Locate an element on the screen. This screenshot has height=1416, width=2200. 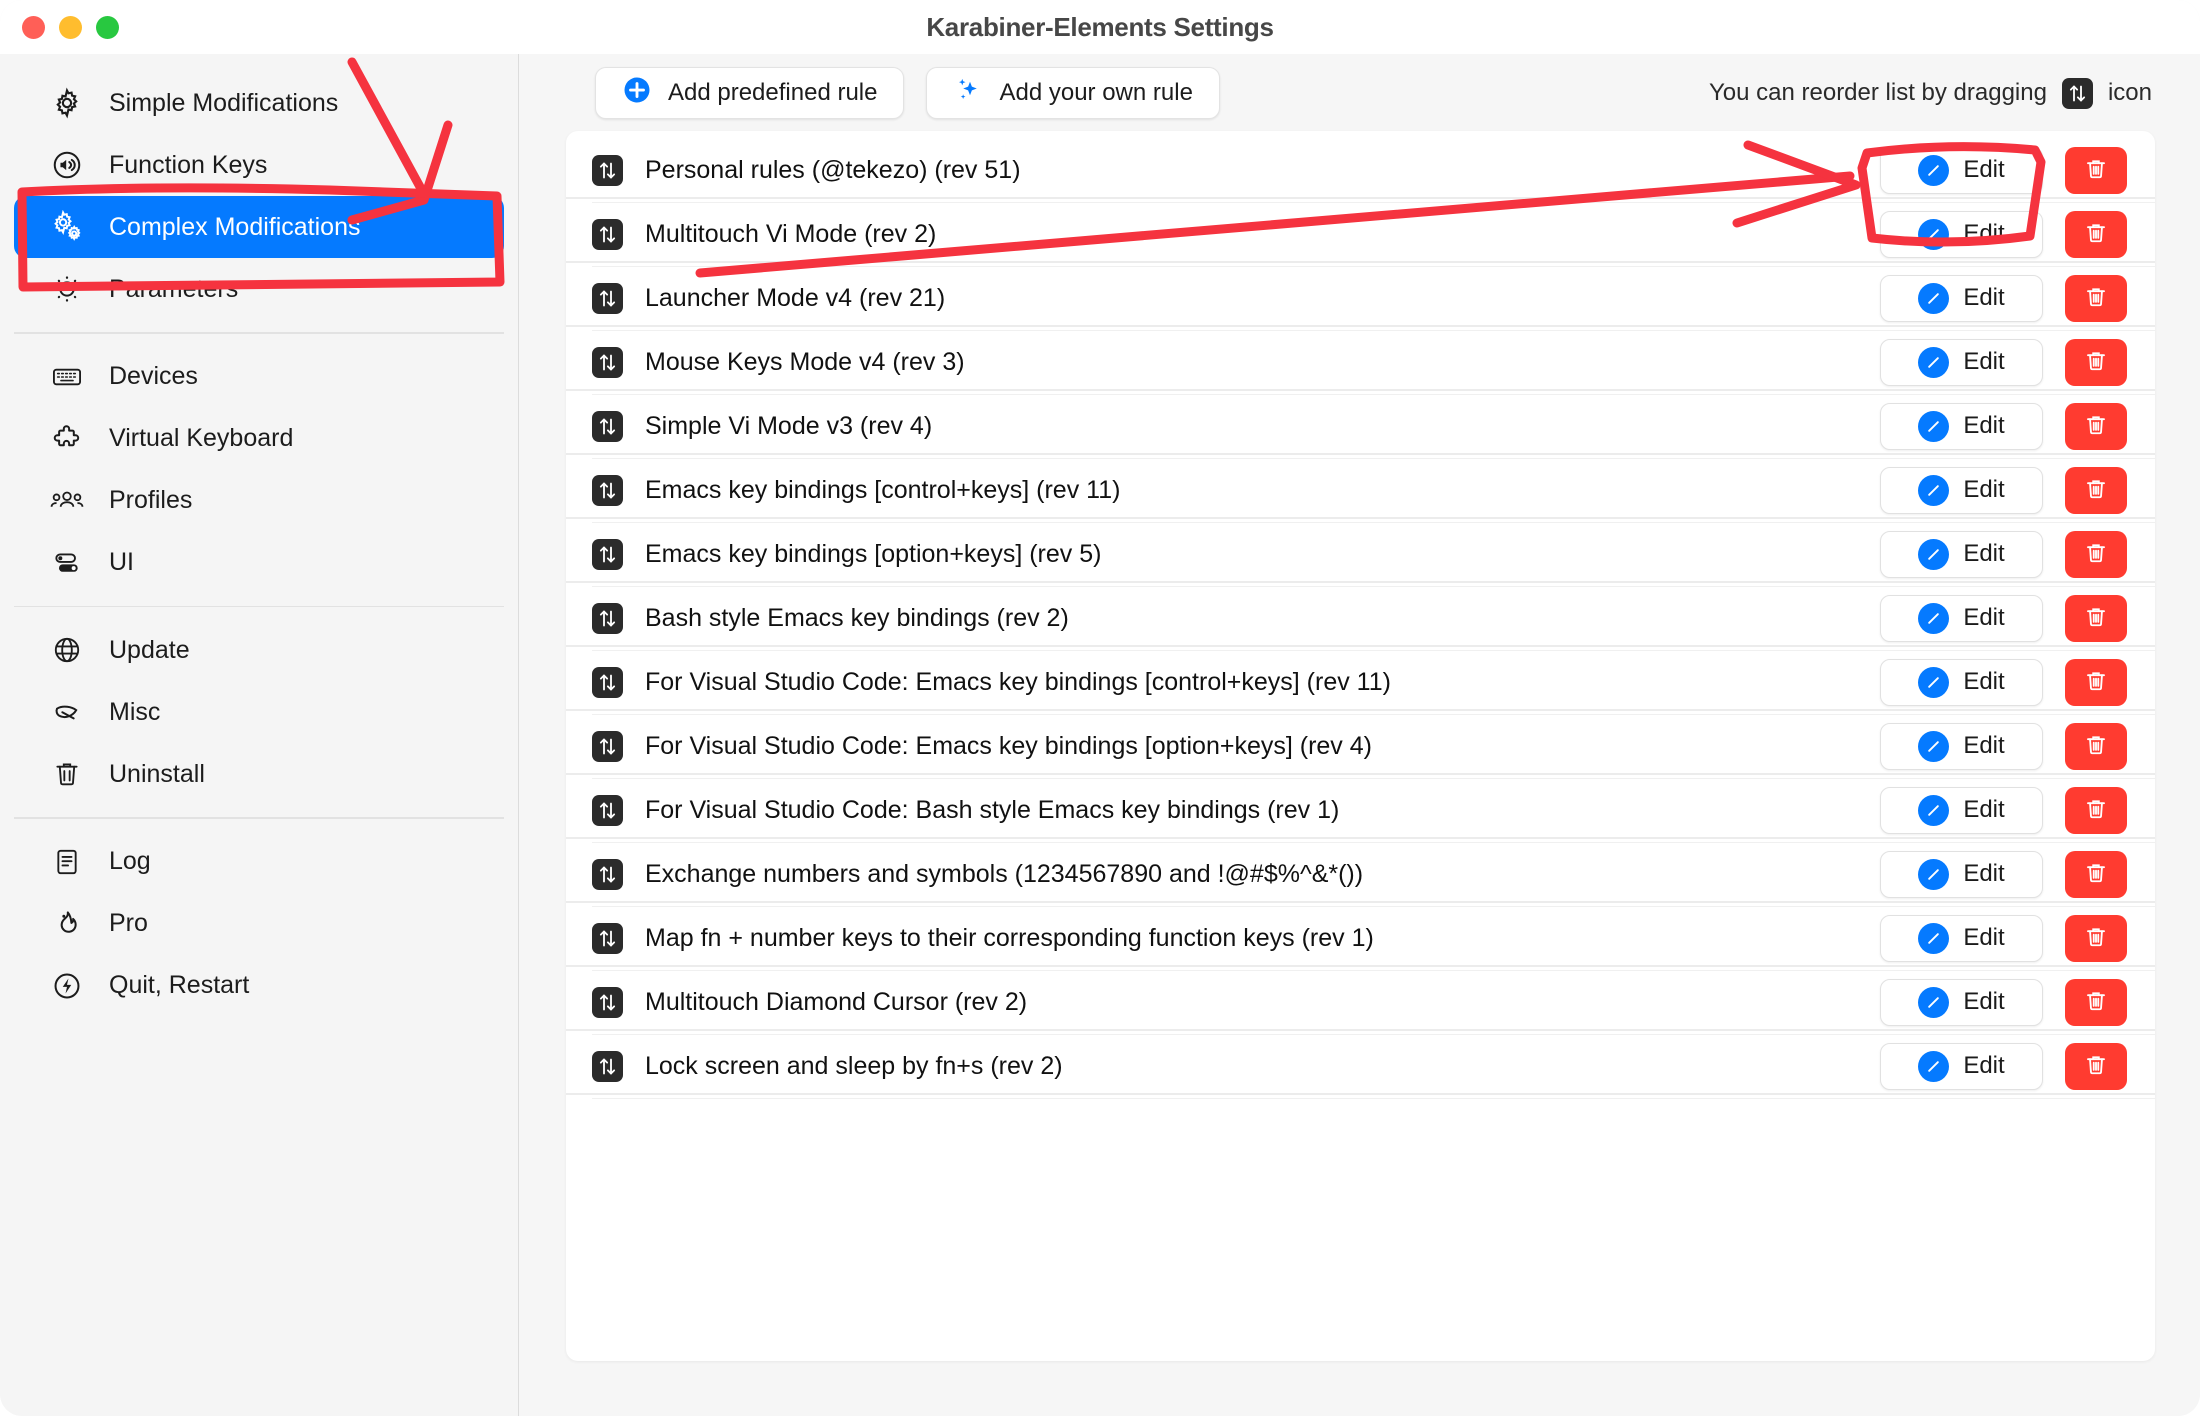
sidebar-item-uninstall: Uninstall is located at coordinates (259, 774).